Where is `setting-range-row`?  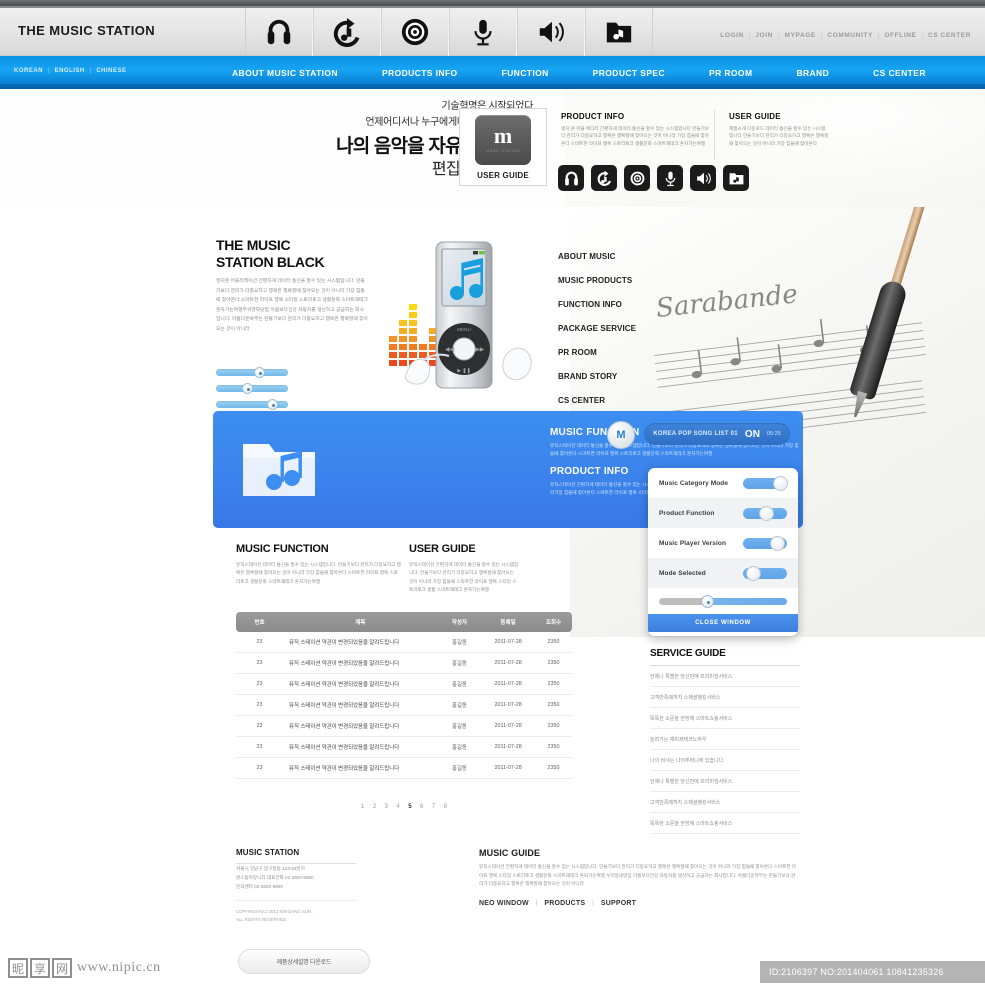
setting-range-row is located at coordinates (723, 601).